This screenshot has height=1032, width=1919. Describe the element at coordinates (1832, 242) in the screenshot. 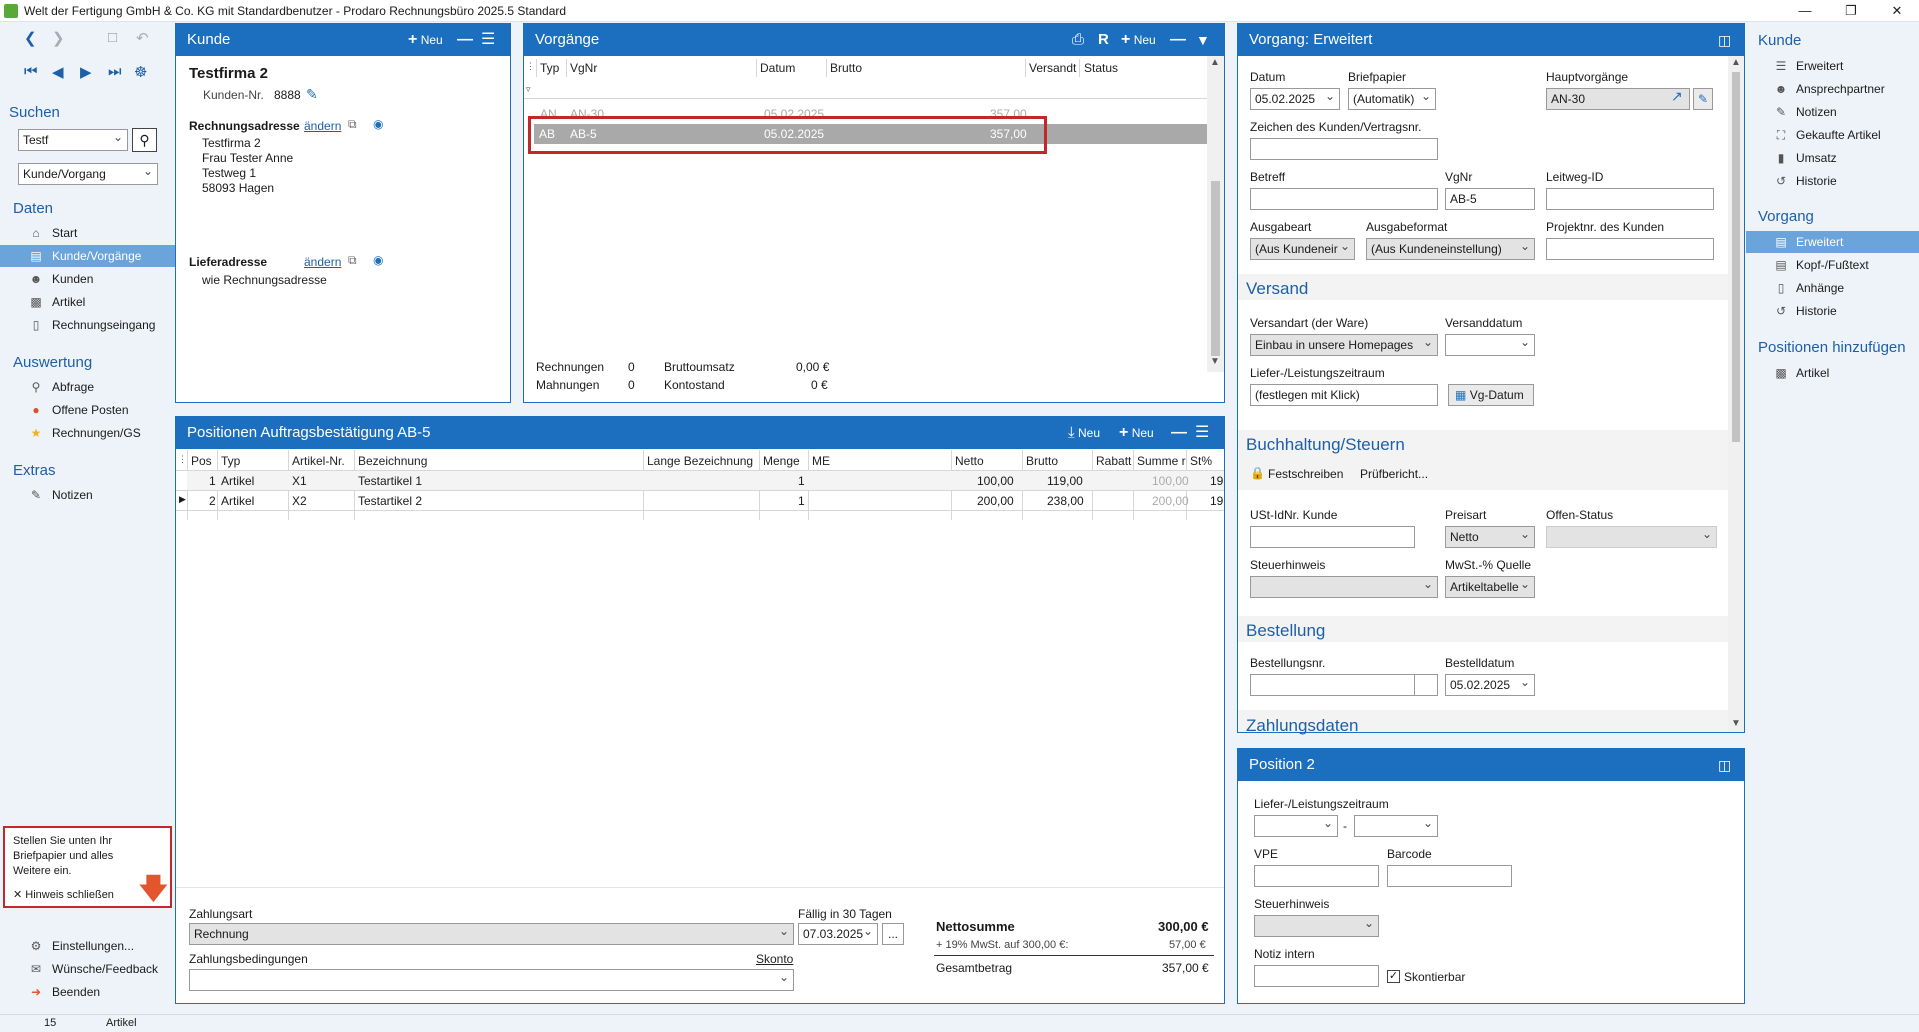

I see `rnav-vorgang-erweitert: ▤ Erweitert` at that location.